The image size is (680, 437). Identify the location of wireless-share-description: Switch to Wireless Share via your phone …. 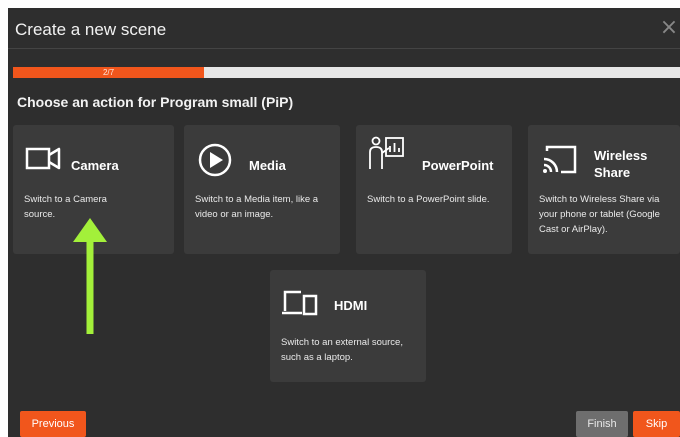
(599, 214).